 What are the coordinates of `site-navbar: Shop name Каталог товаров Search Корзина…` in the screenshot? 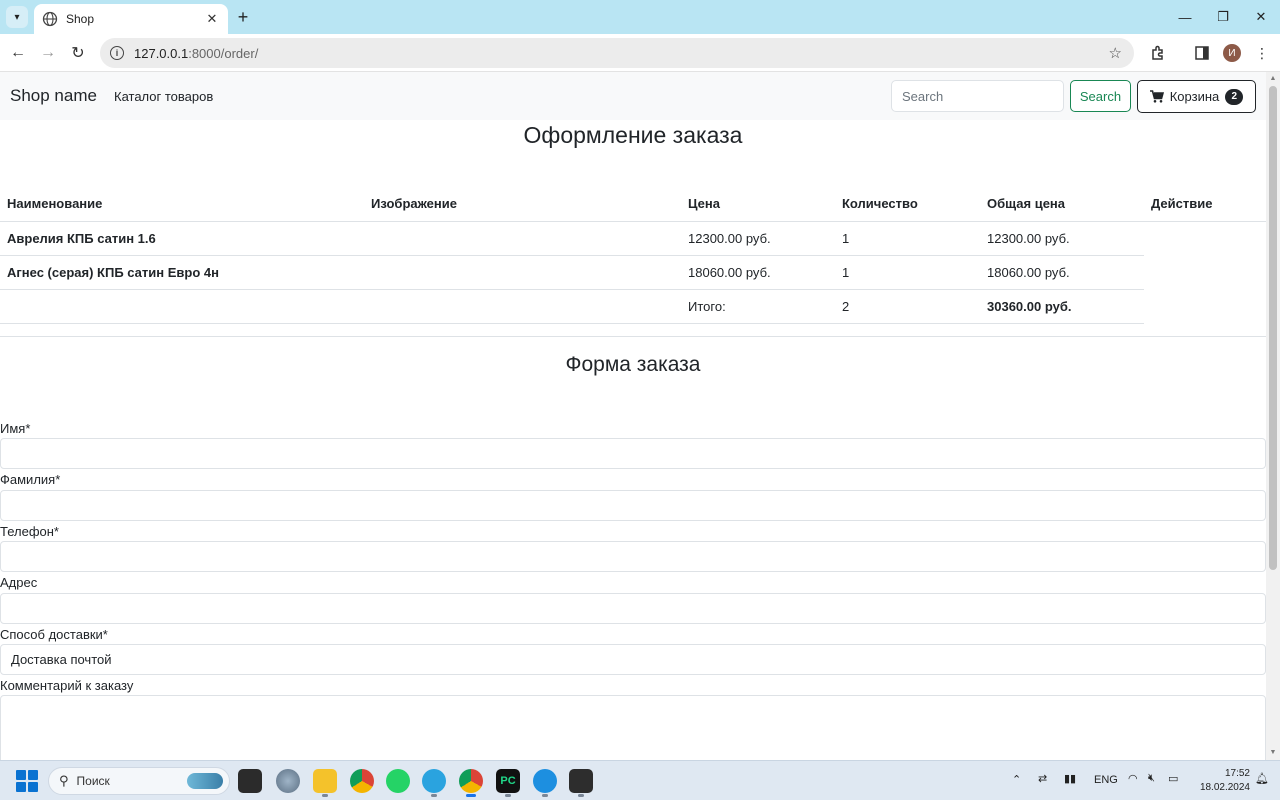 It's located at (633, 96).